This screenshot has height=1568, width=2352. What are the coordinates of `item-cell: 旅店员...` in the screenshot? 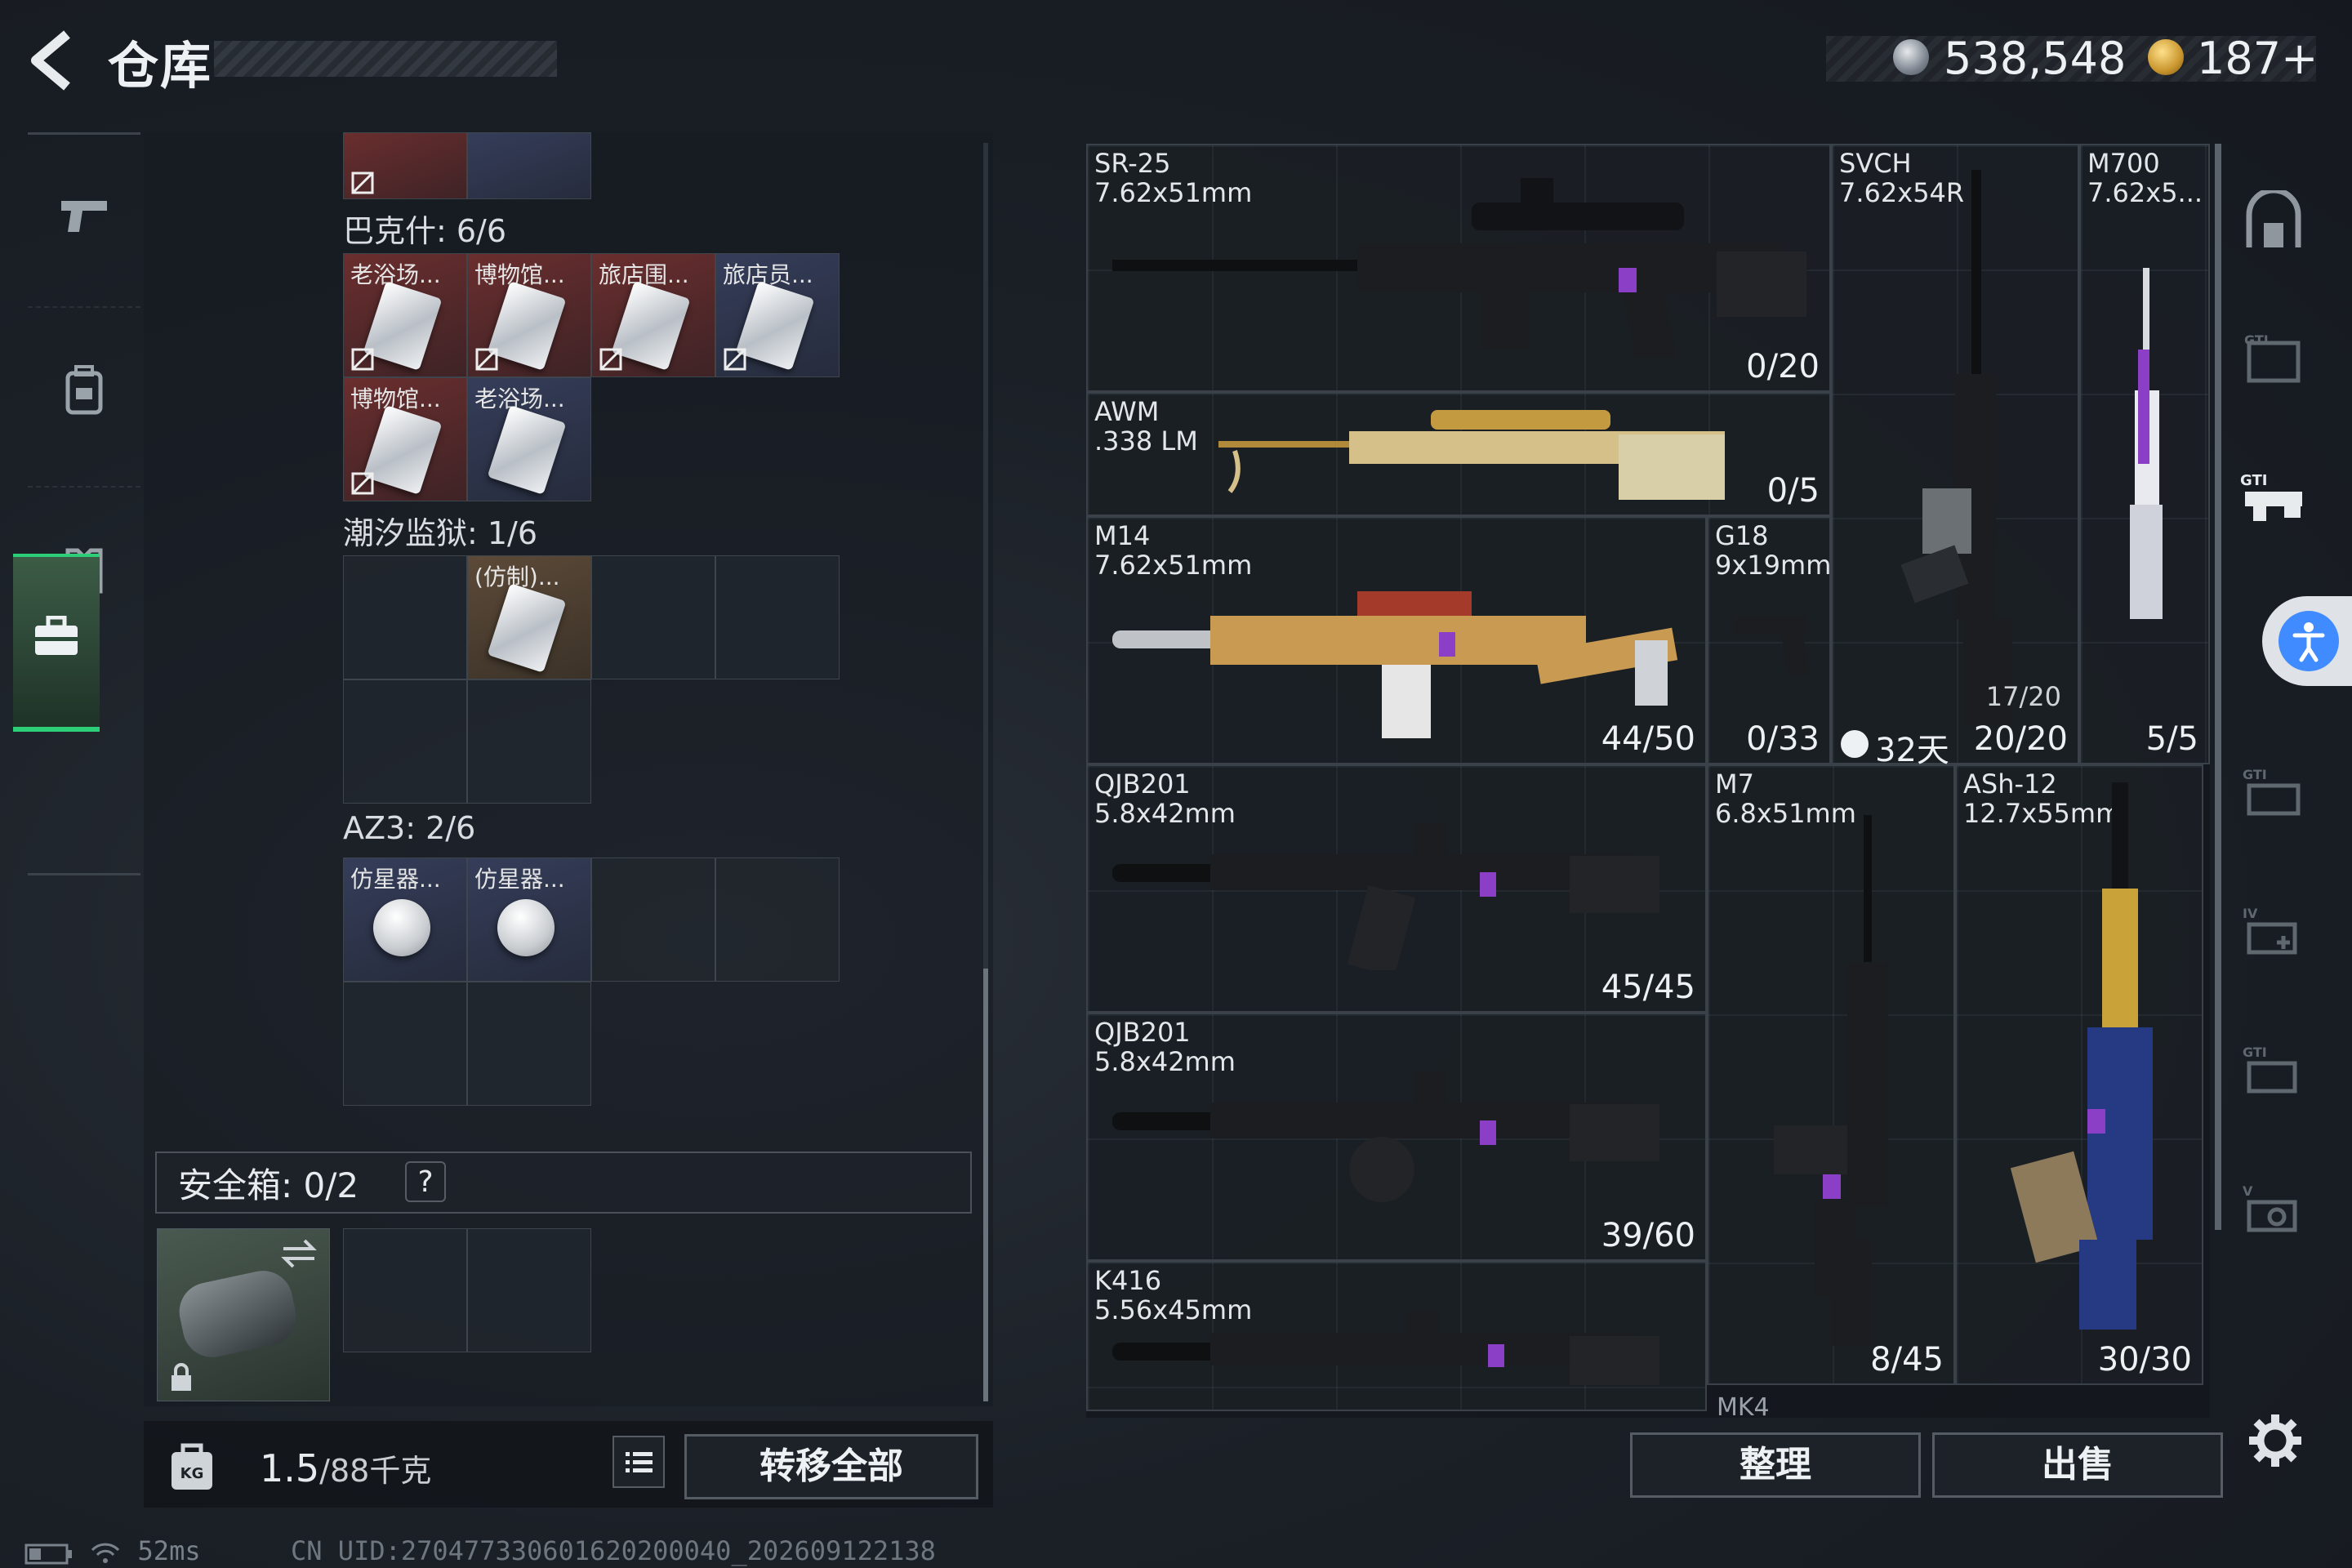 It's located at (777, 315).